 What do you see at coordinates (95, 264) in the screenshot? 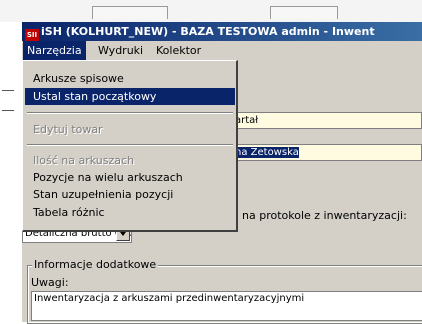
I see `group-title: Informacje dodatkowe` at bounding box center [95, 264].